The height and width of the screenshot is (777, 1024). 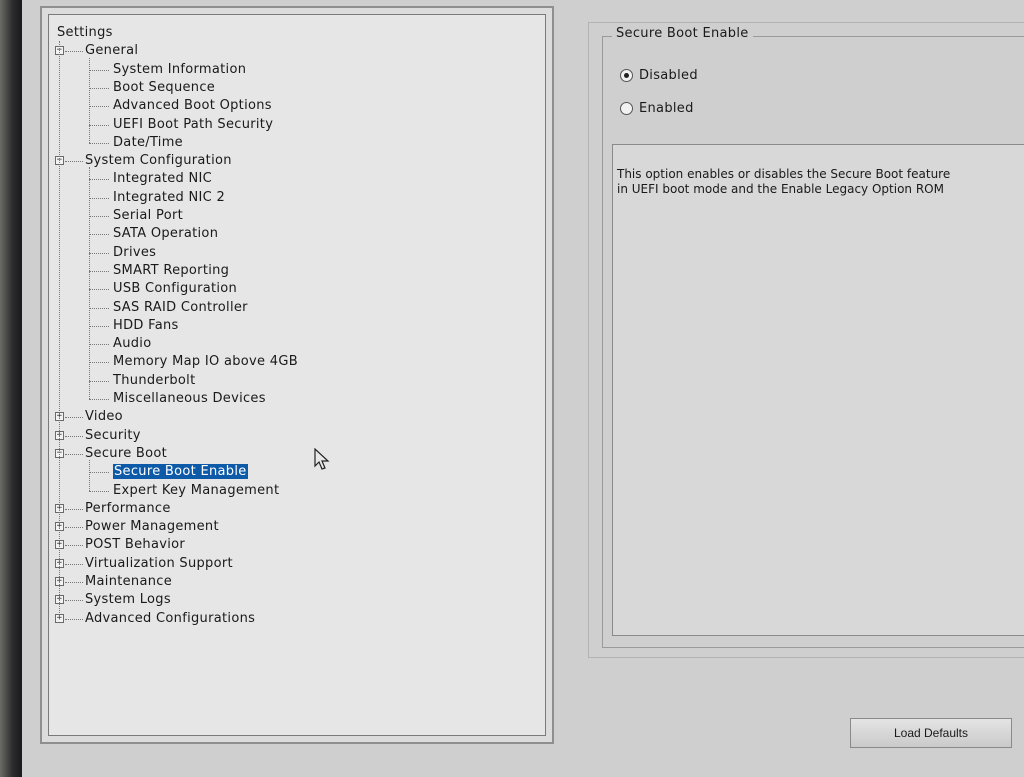 I want to click on tree-item-miscellaneous-devices: Miscellaneous Devices, so click(x=189, y=399).